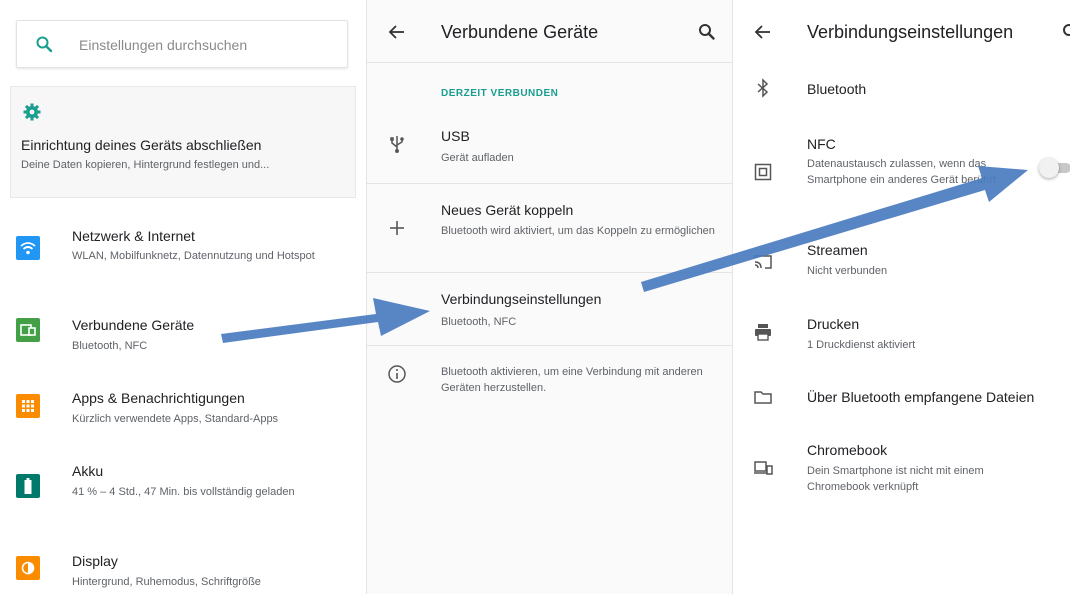 The height and width of the screenshot is (594, 1070). What do you see at coordinates (763, 172) in the screenshot?
I see `nfc-icon` at bounding box center [763, 172].